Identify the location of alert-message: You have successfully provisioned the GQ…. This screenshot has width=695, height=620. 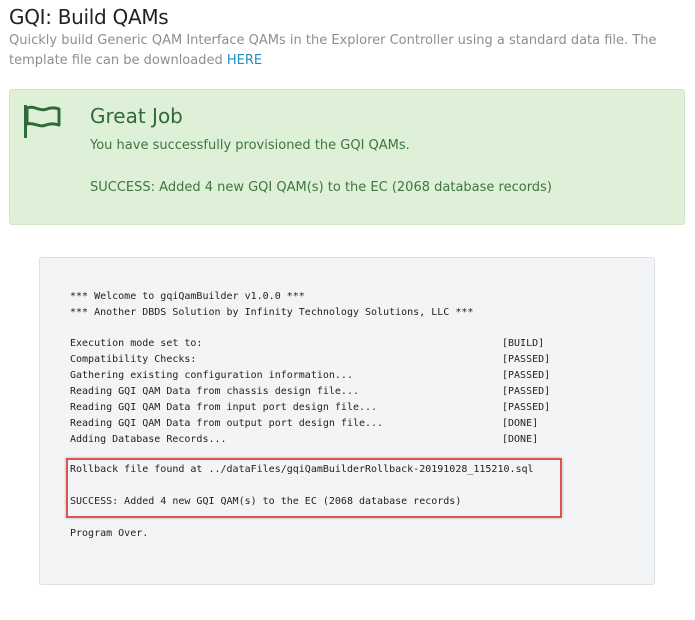
(250, 145).